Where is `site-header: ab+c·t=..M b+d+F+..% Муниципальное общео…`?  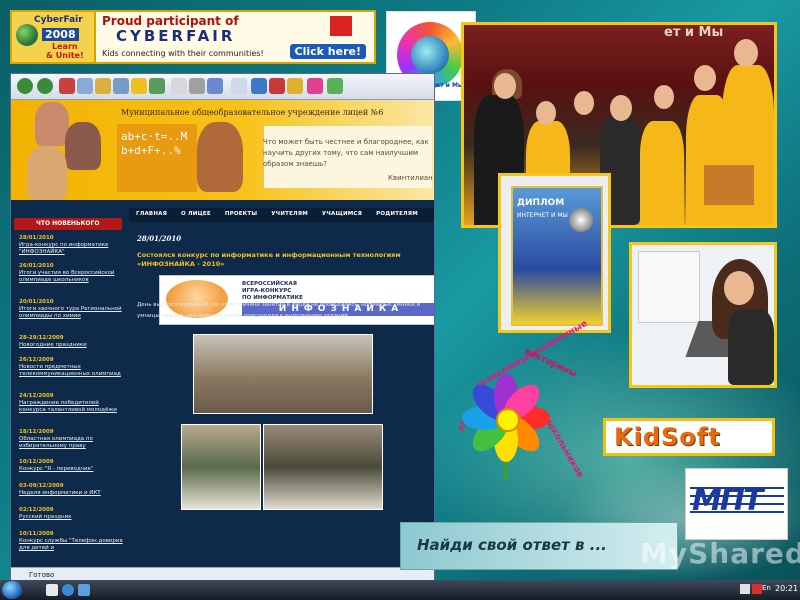 site-header: ab+c·t=..M b+d+F+..% Муниципальное общео… is located at coordinates (222, 150).